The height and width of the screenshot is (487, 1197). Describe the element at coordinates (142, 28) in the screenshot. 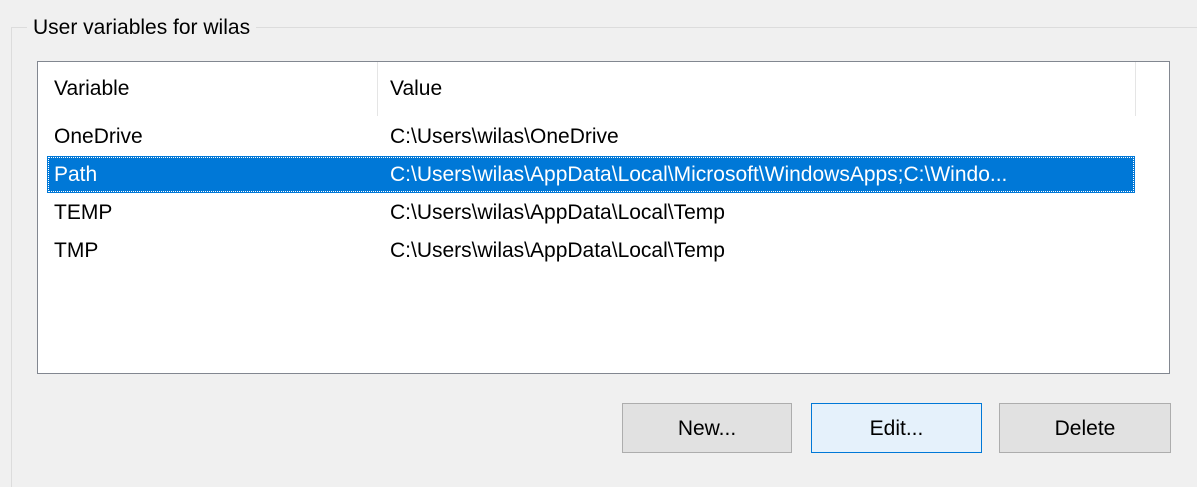

I see `groupbox-title: User variables for wilas` at that location.